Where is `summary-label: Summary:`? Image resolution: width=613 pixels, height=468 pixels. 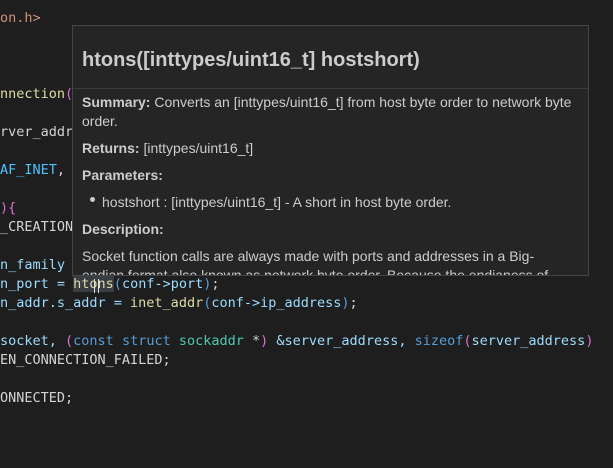
summary-label: Summary: is located at coordinates (116, 102).